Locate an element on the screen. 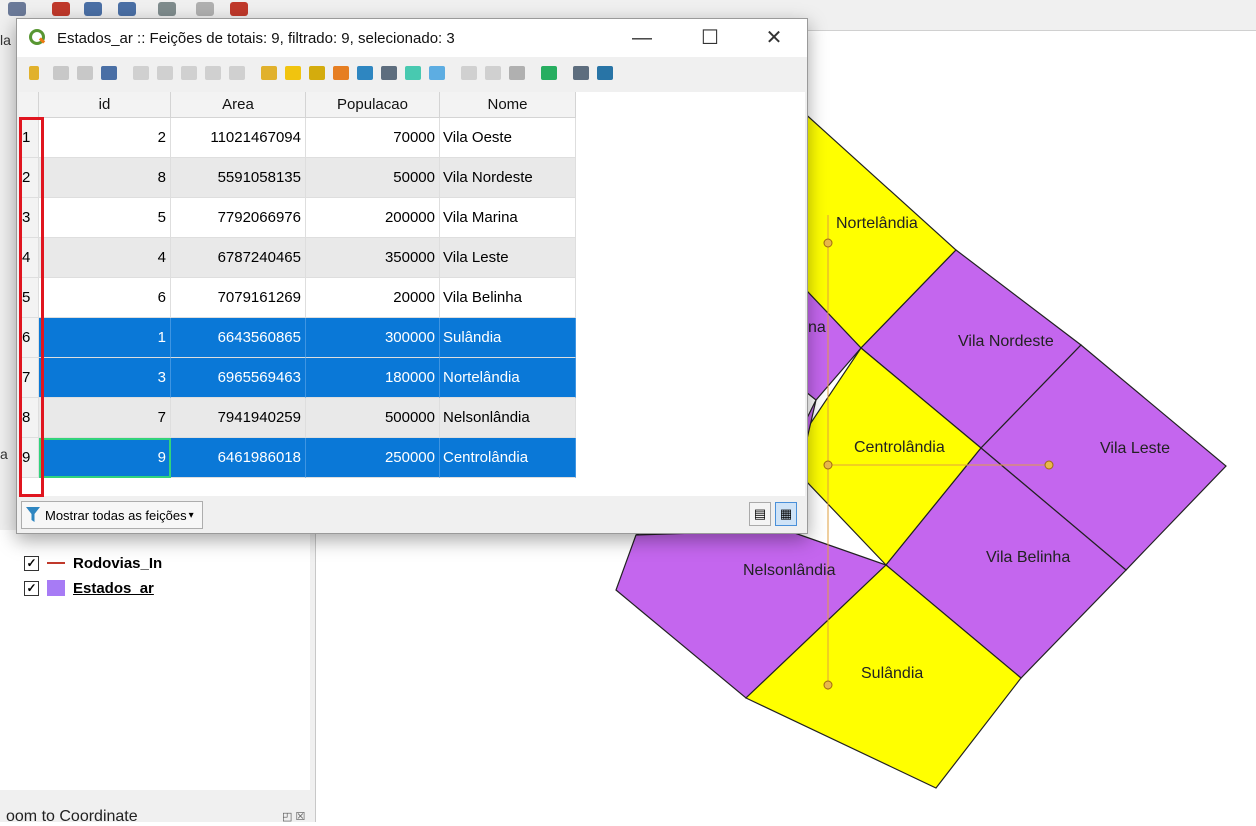  paste-icon is located at coordinates (237, 73).